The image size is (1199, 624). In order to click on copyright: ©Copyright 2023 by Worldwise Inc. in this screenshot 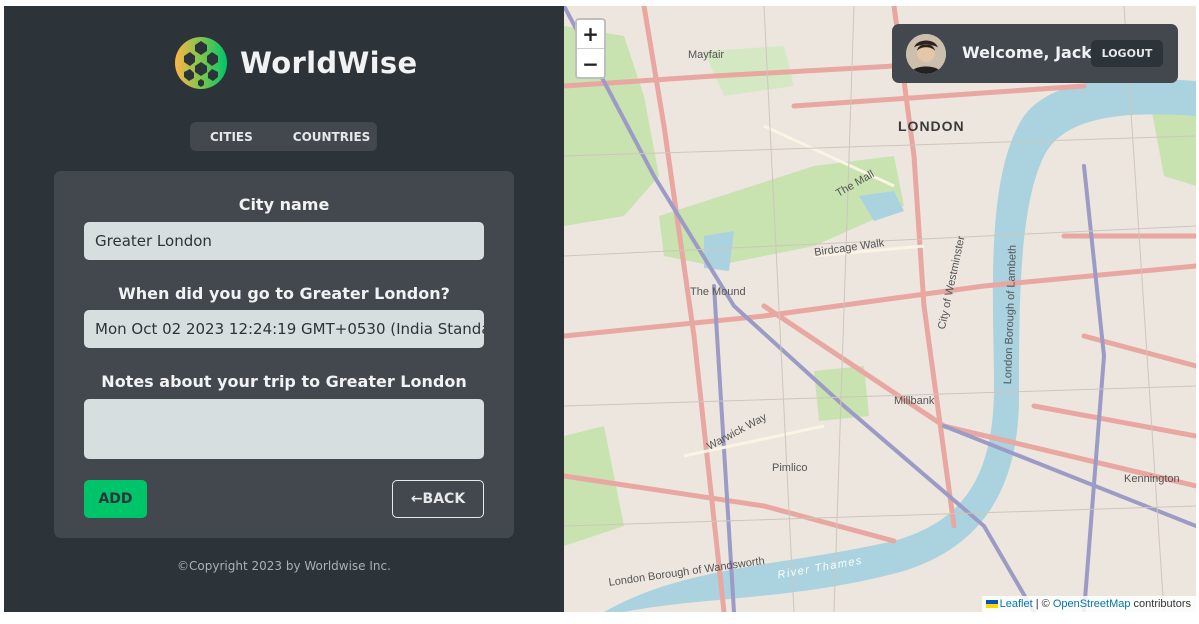, I will do `click(284, 566)`.